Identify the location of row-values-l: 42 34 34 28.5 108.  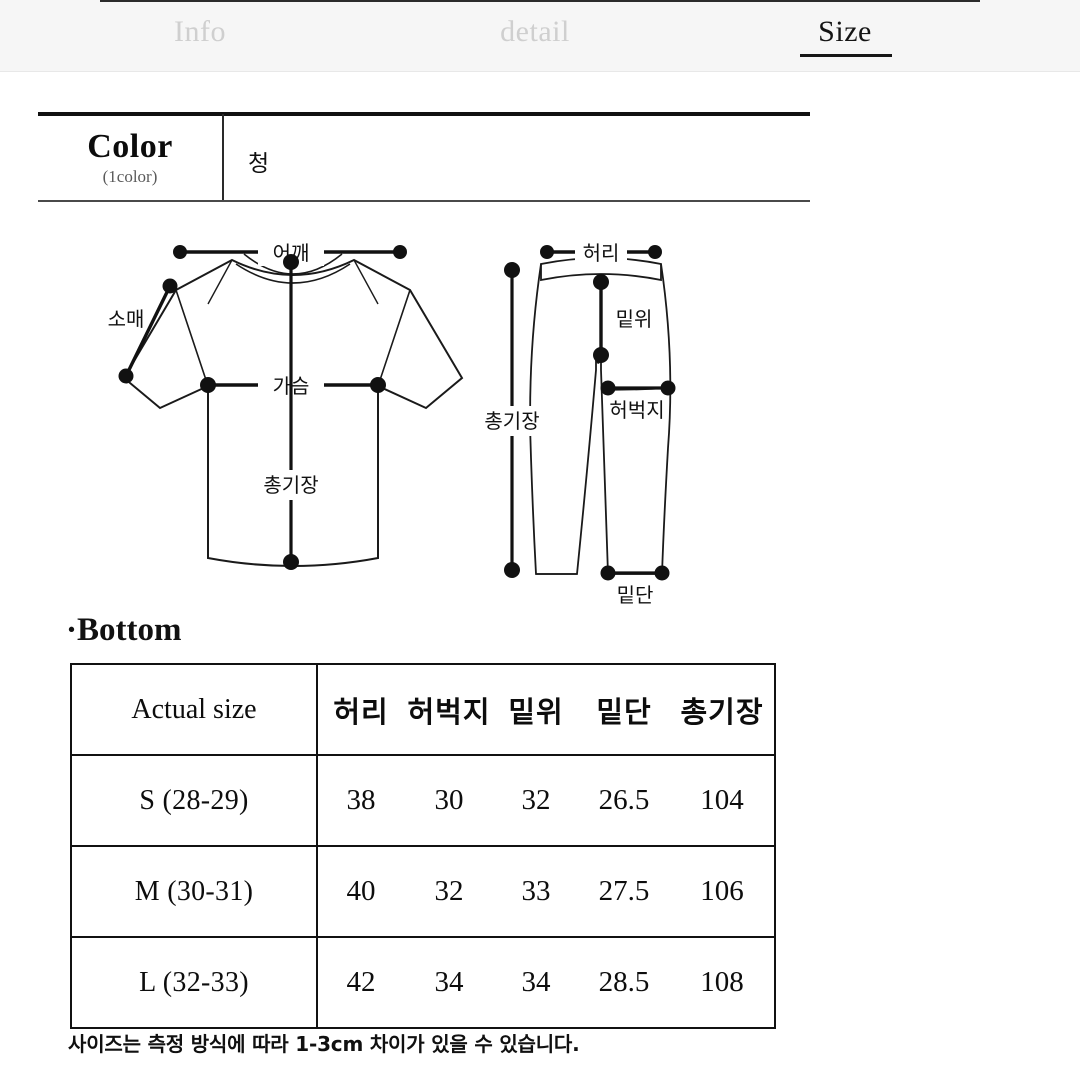
(546, 982).